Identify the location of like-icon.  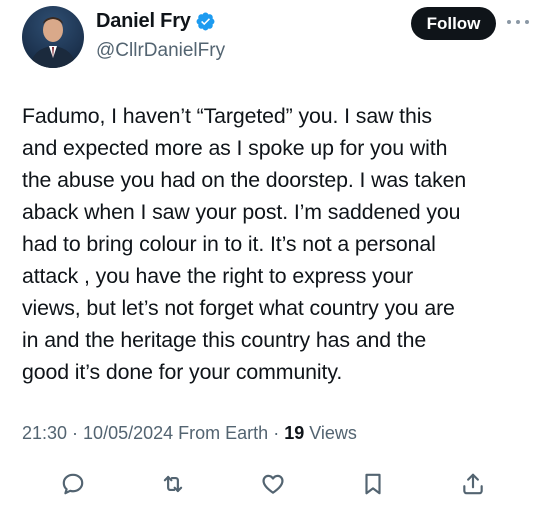
(273, 484).